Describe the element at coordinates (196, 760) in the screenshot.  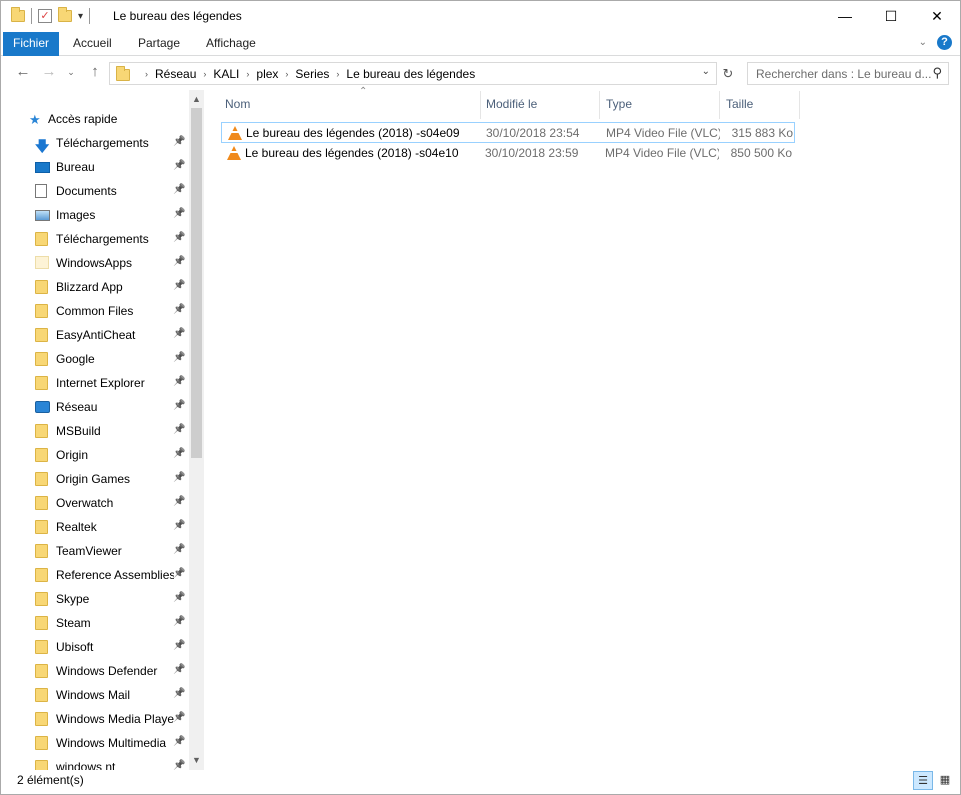
I see `scroll-down-icon: ▼` at that location.